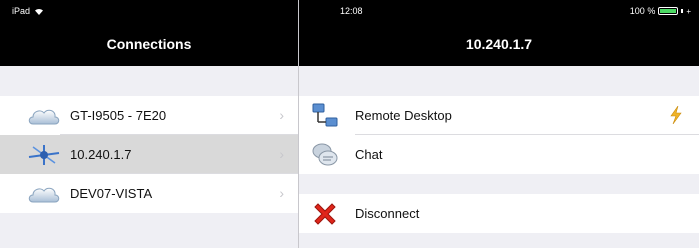  I want to click on wifi-icon, so click(39, 11).